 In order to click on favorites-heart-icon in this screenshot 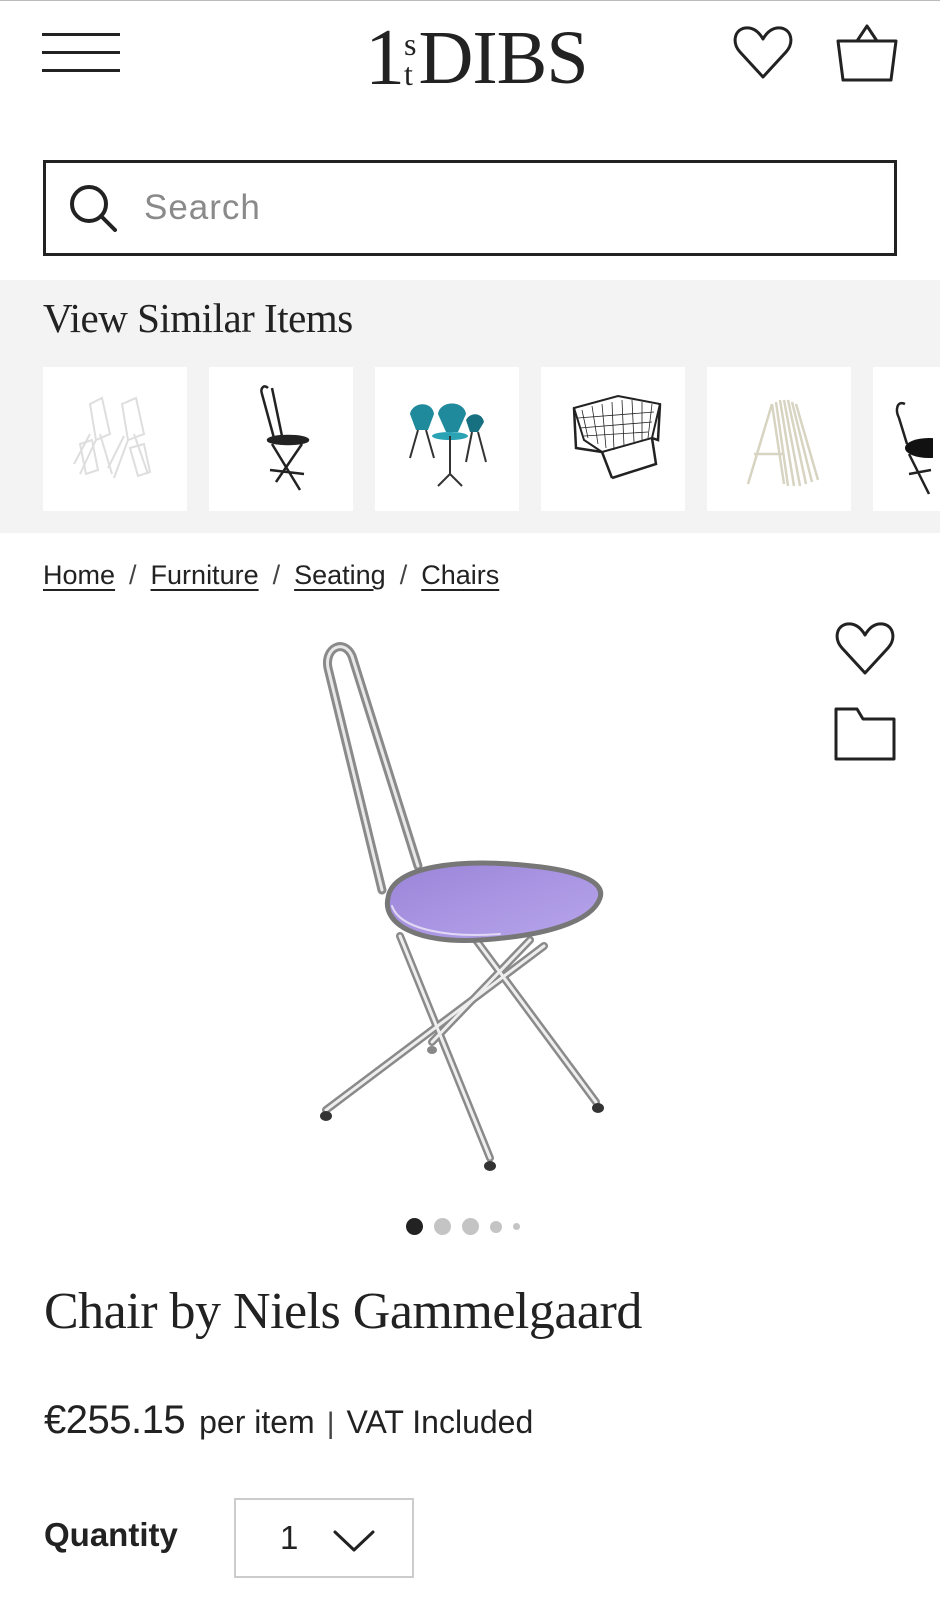, I will do `click(763, 53)`.